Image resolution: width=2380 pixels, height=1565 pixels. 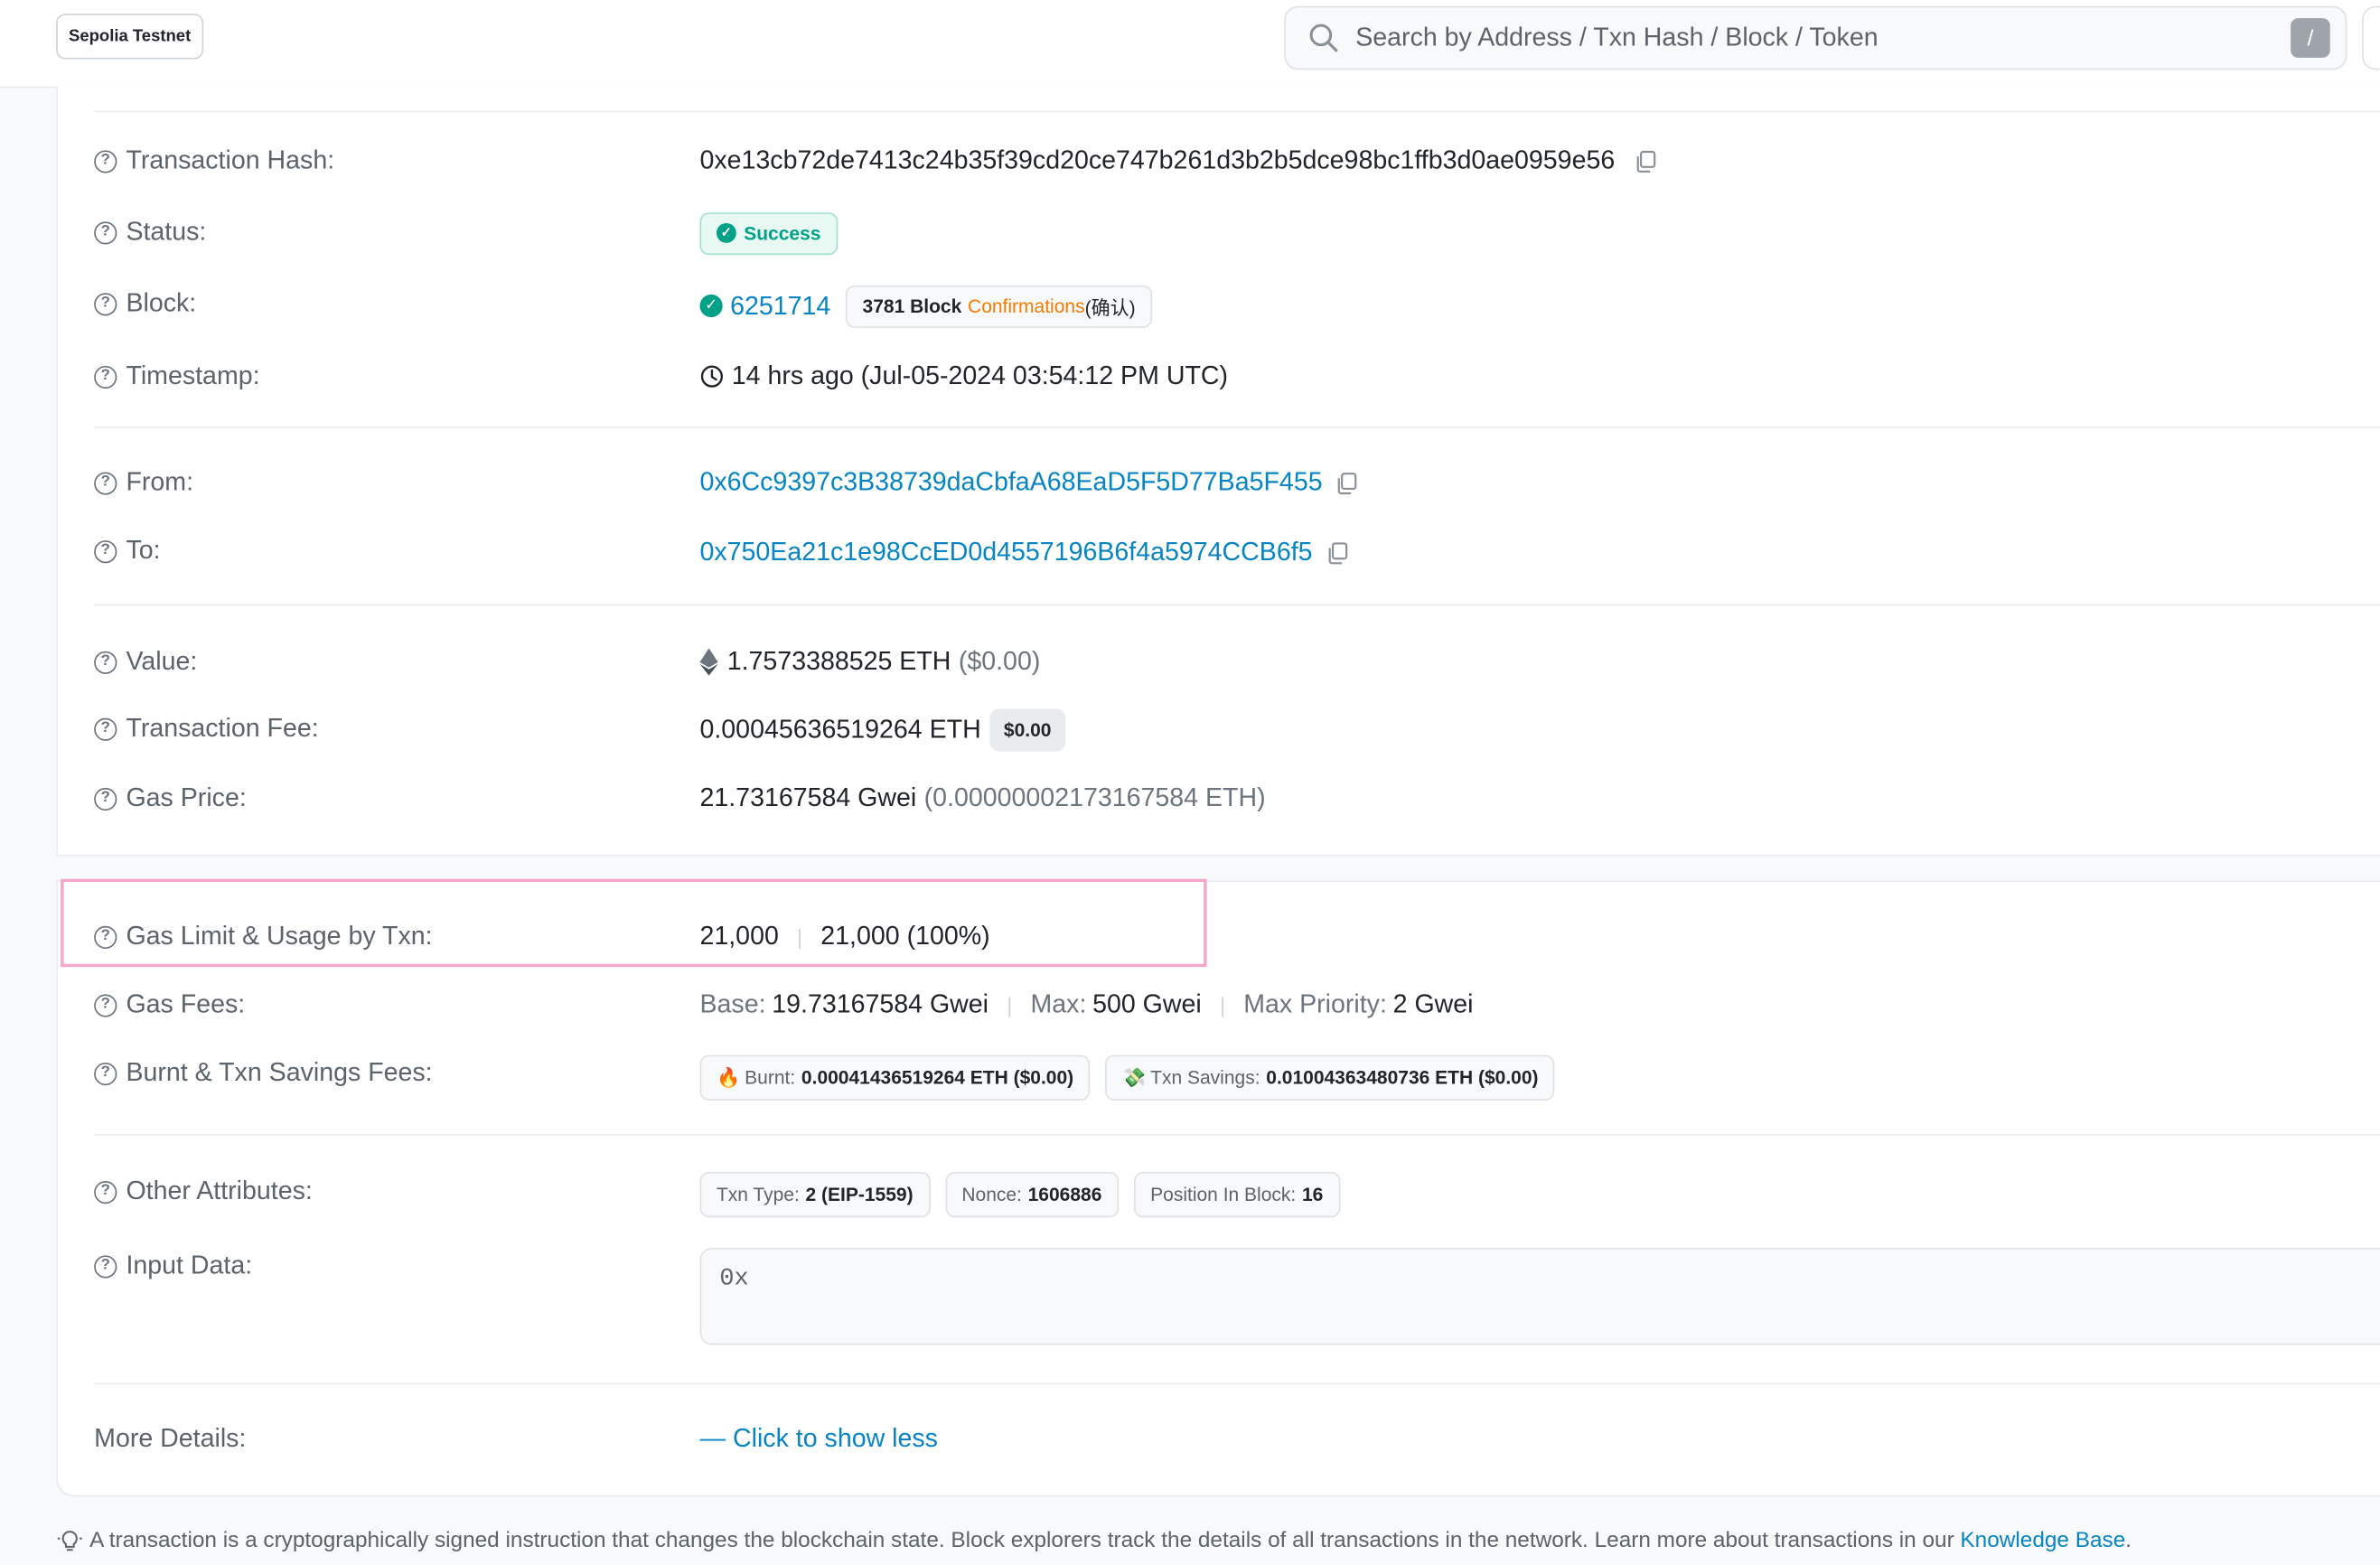 What do you see at coordinates (838, 661) in the screenshot?
I see `value-amount: 1.7573388525 ETH` at bounding box center [838, 661].